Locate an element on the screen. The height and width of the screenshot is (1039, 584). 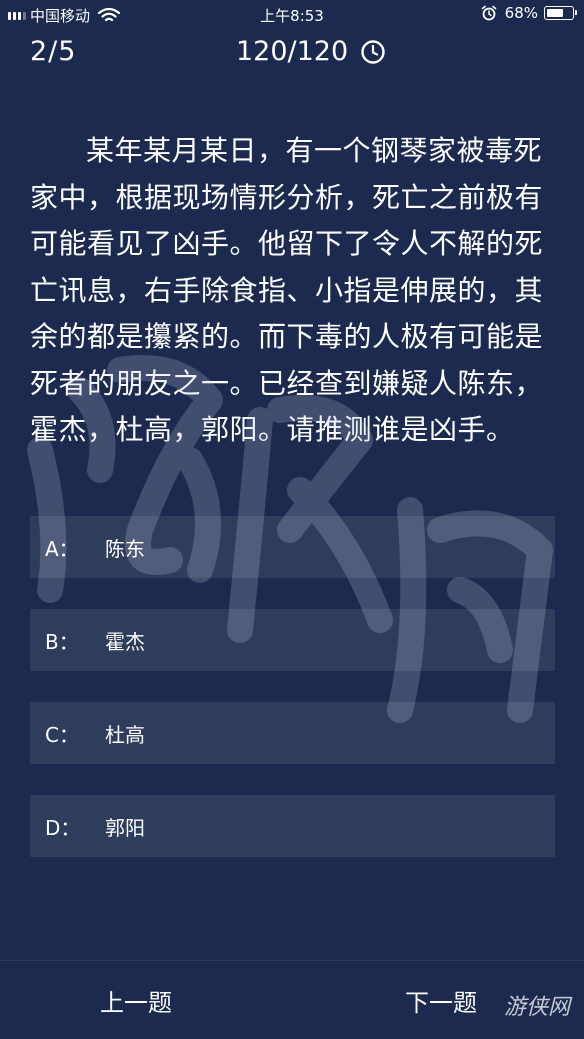
status-right: 68% is located at coordinates (529, 13).